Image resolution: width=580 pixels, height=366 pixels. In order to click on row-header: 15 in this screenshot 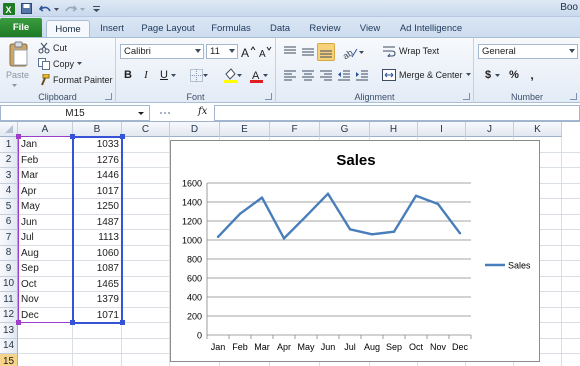, I will do `click(9, 360)`.